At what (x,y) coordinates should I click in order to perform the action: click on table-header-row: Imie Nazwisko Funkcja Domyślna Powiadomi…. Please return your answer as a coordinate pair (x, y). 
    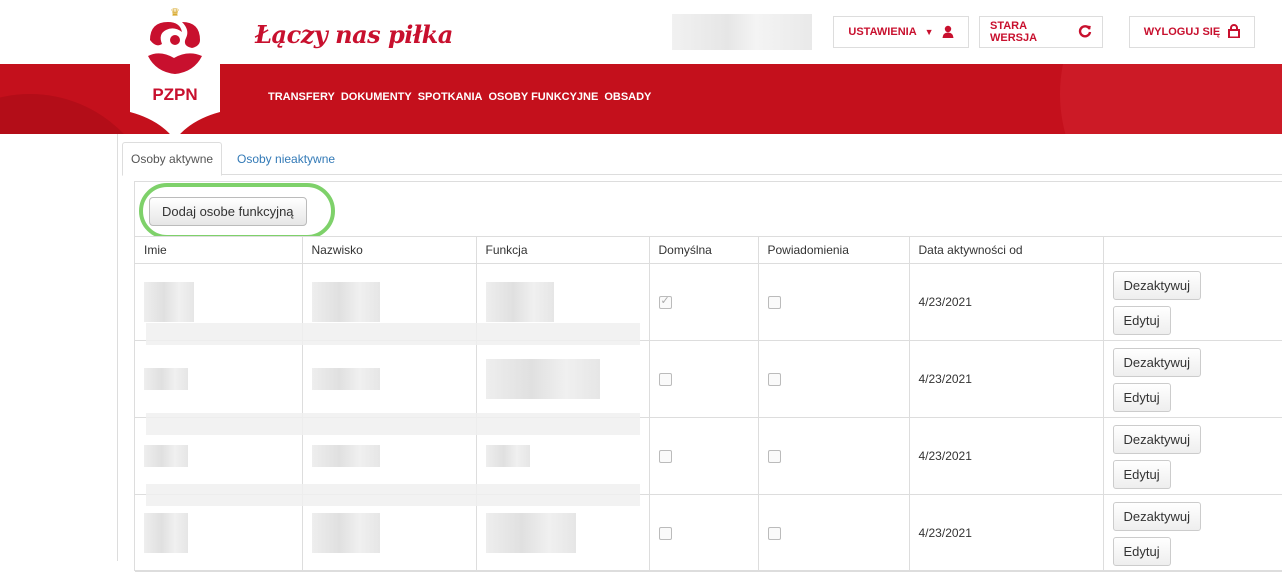
    Looking at the image, I should click on (708, 250).